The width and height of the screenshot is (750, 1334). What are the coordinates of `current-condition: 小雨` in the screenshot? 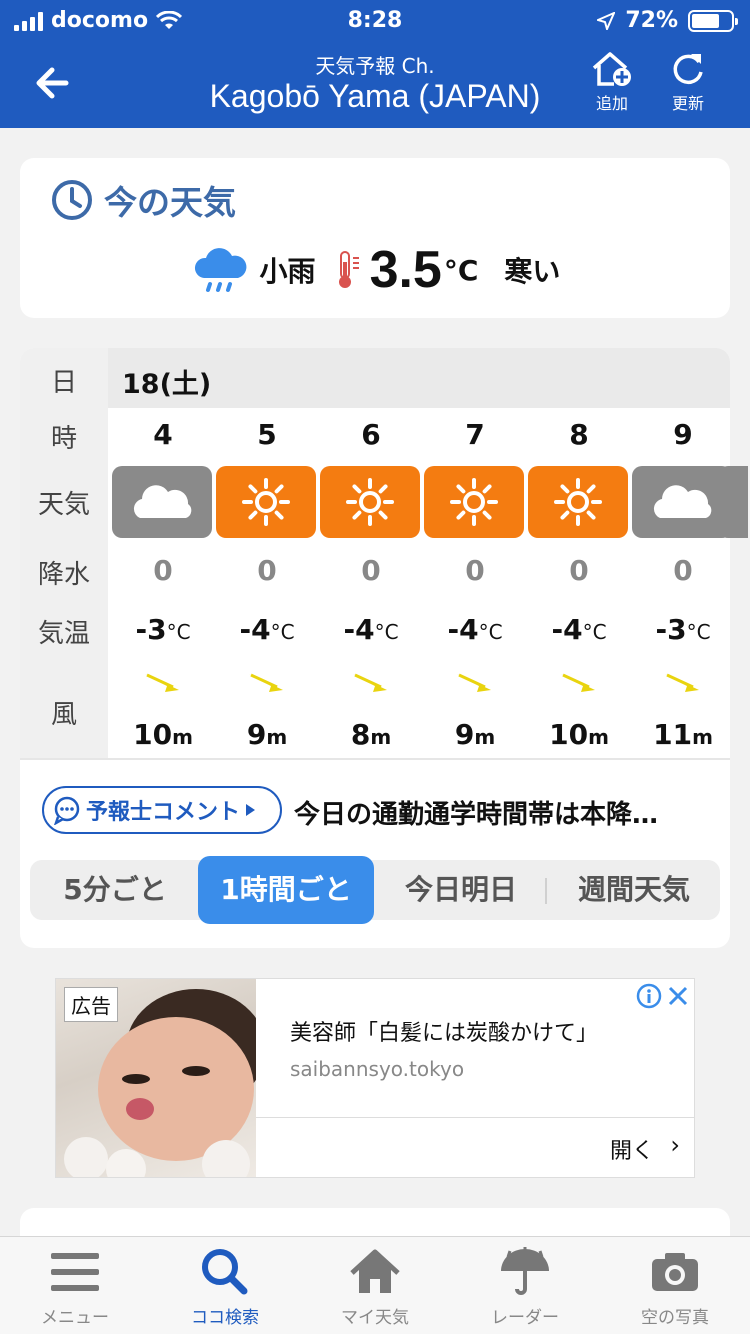 It's located at (287, 271).